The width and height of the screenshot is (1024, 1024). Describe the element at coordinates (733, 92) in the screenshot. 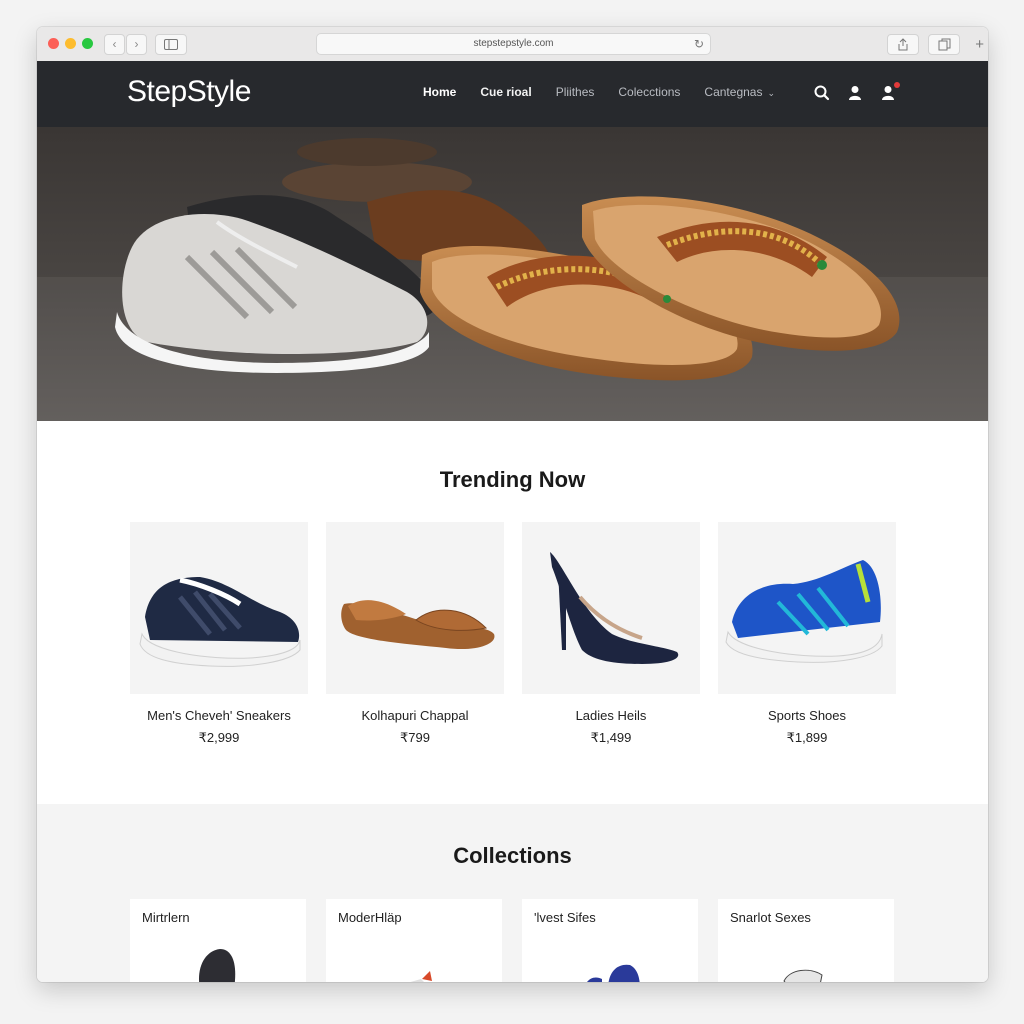

I see `nav-categories-label: Cantegnas` at that location.